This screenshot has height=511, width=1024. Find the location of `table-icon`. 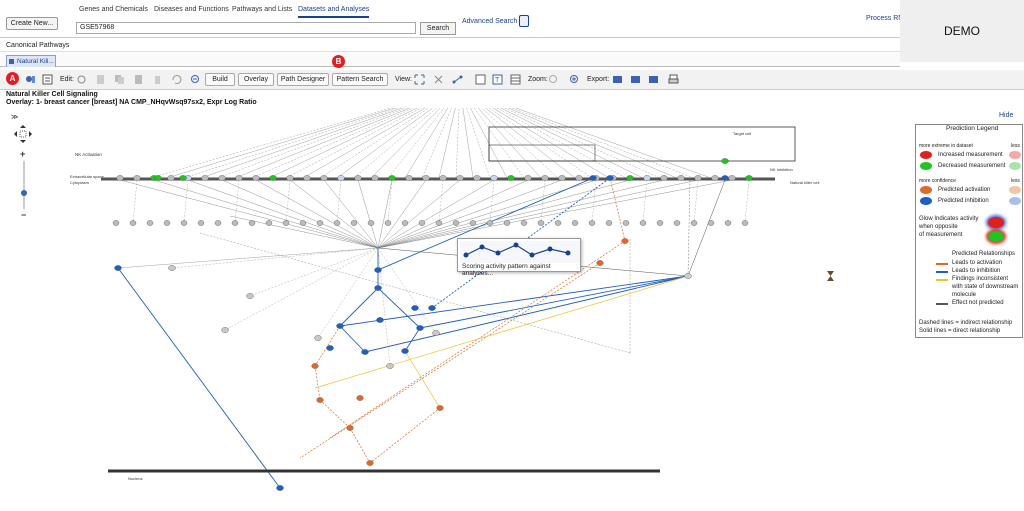

table-icon is located at coordinates (515, 79).